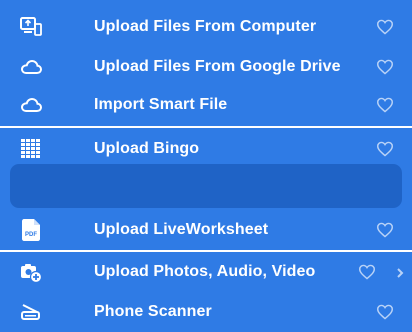  What do you see at coordinates (206, 149) in the screenshot?
I see `menu-item-upload-bingo: Upload Bingo` at bounding box center [206, 149].